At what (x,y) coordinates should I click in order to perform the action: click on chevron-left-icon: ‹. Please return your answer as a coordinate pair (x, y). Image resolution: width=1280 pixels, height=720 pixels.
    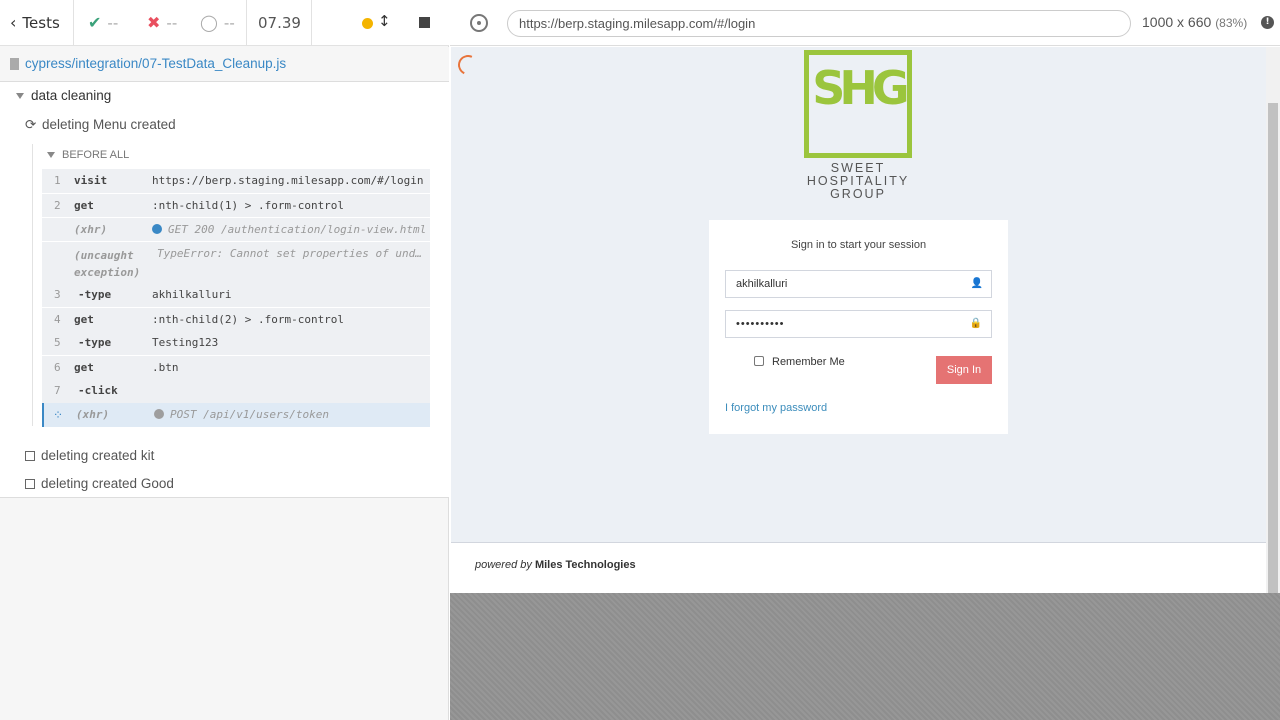
    Looking at the image, I should click on (13, 22).